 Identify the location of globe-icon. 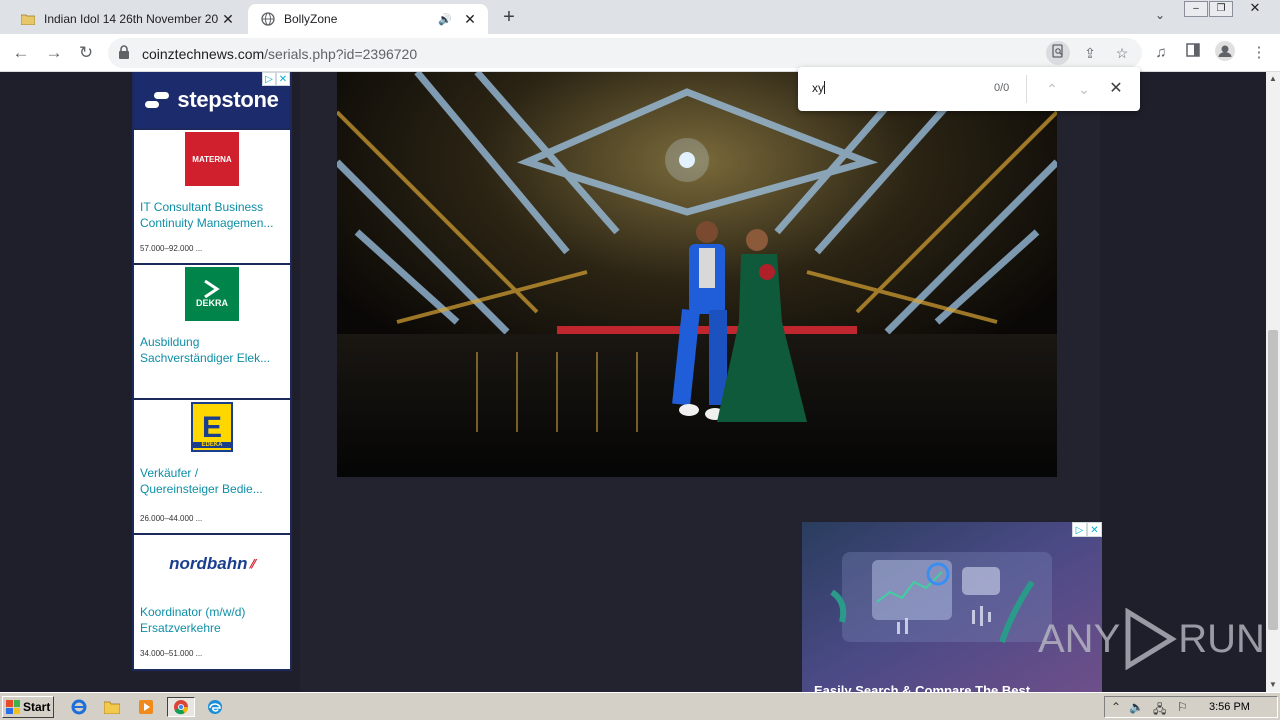
(268, 19).